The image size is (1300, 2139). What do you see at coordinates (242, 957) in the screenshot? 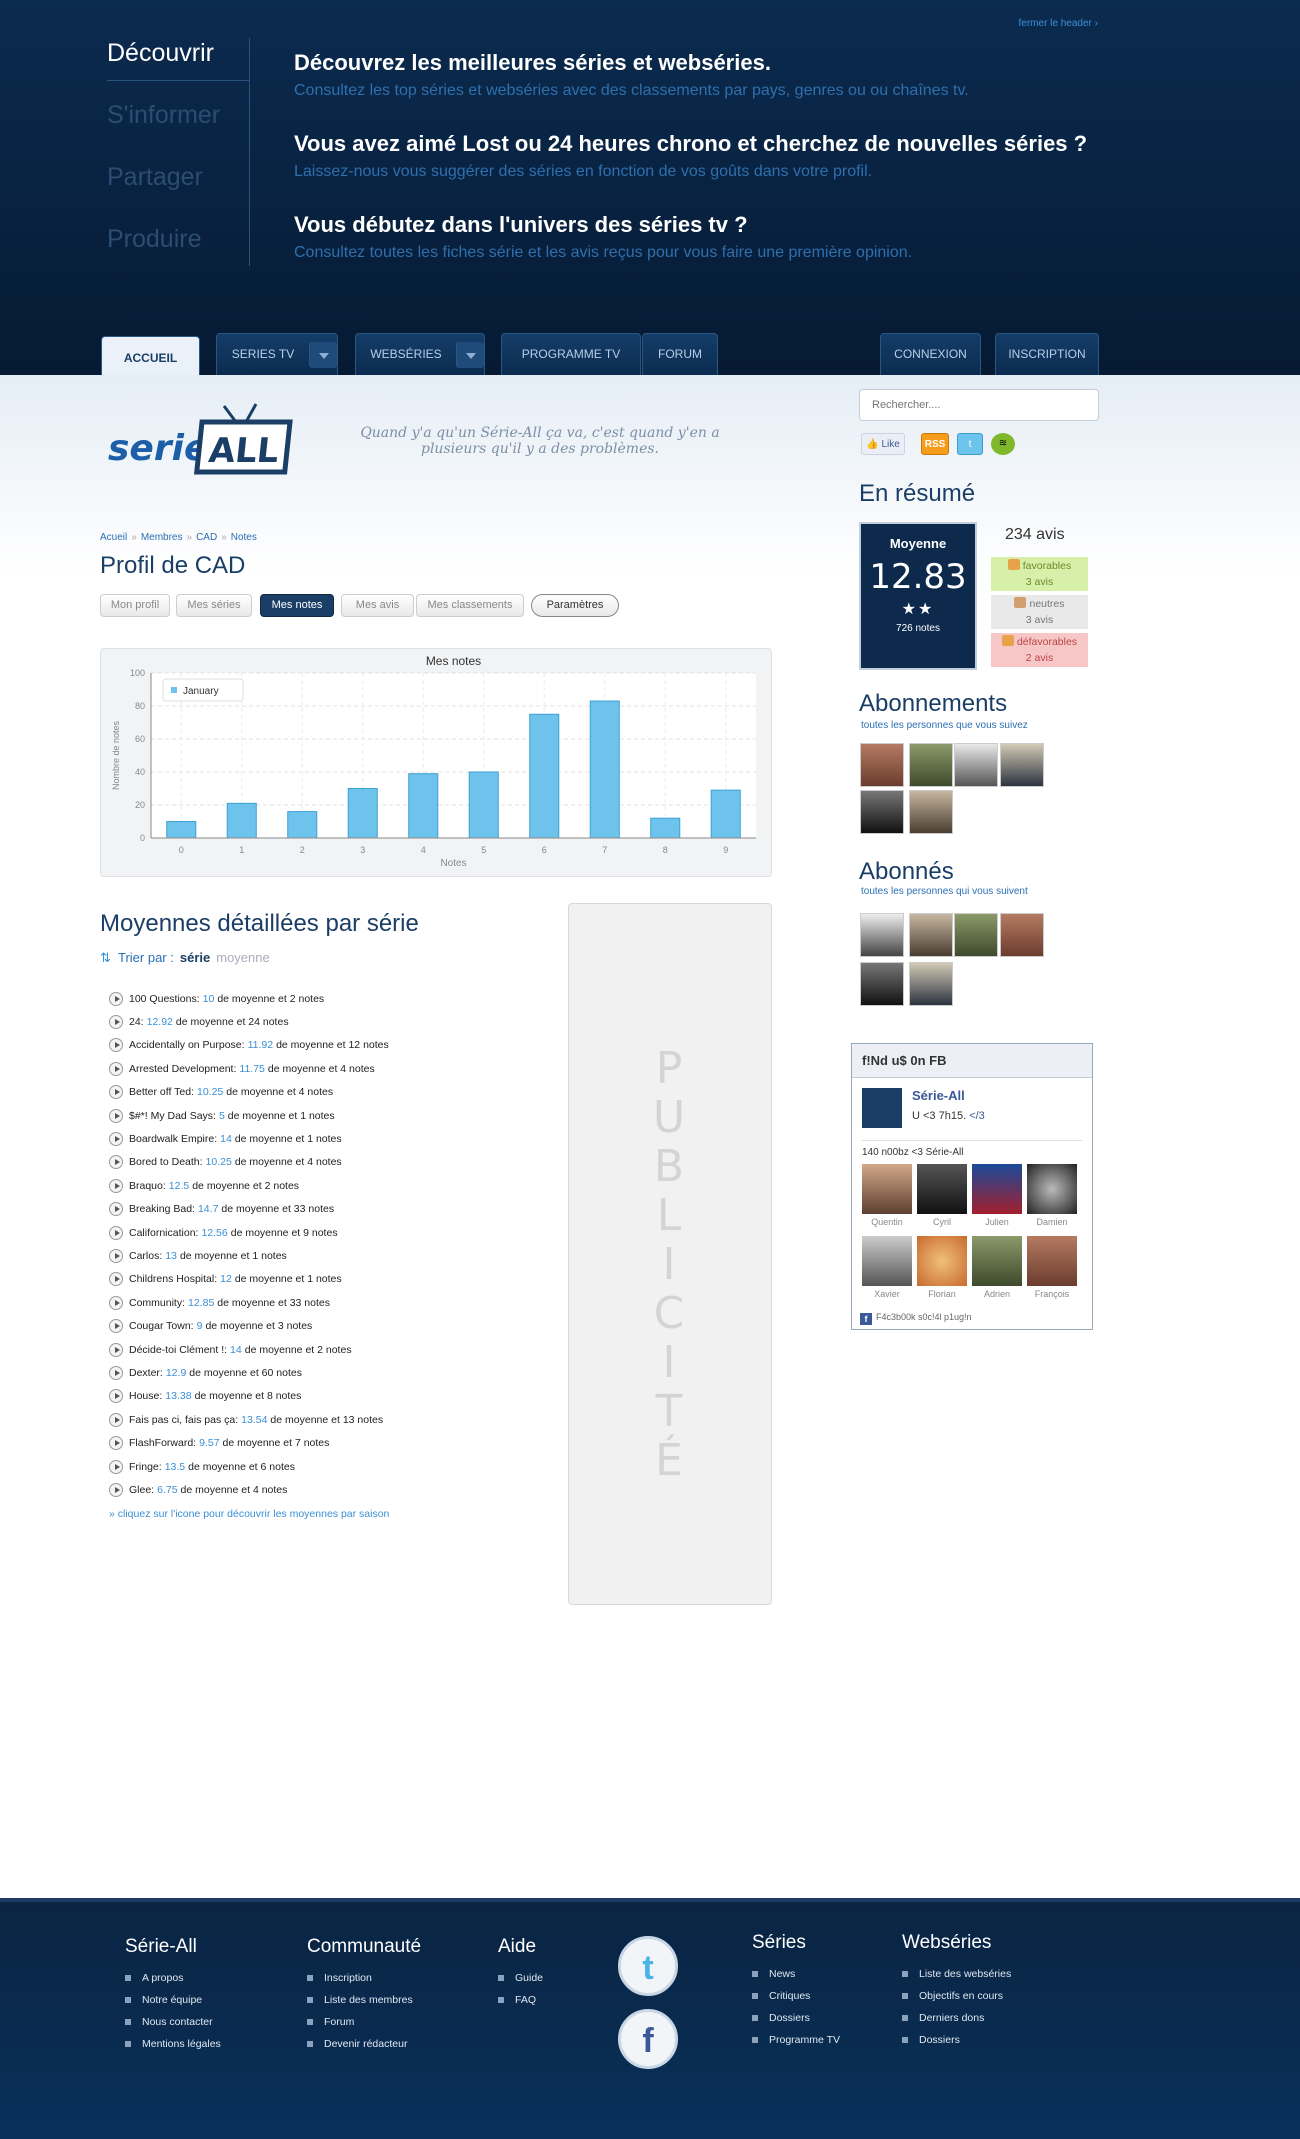
I see `sort-moyenne-link: moyenne` at bounding box center [242, 957].